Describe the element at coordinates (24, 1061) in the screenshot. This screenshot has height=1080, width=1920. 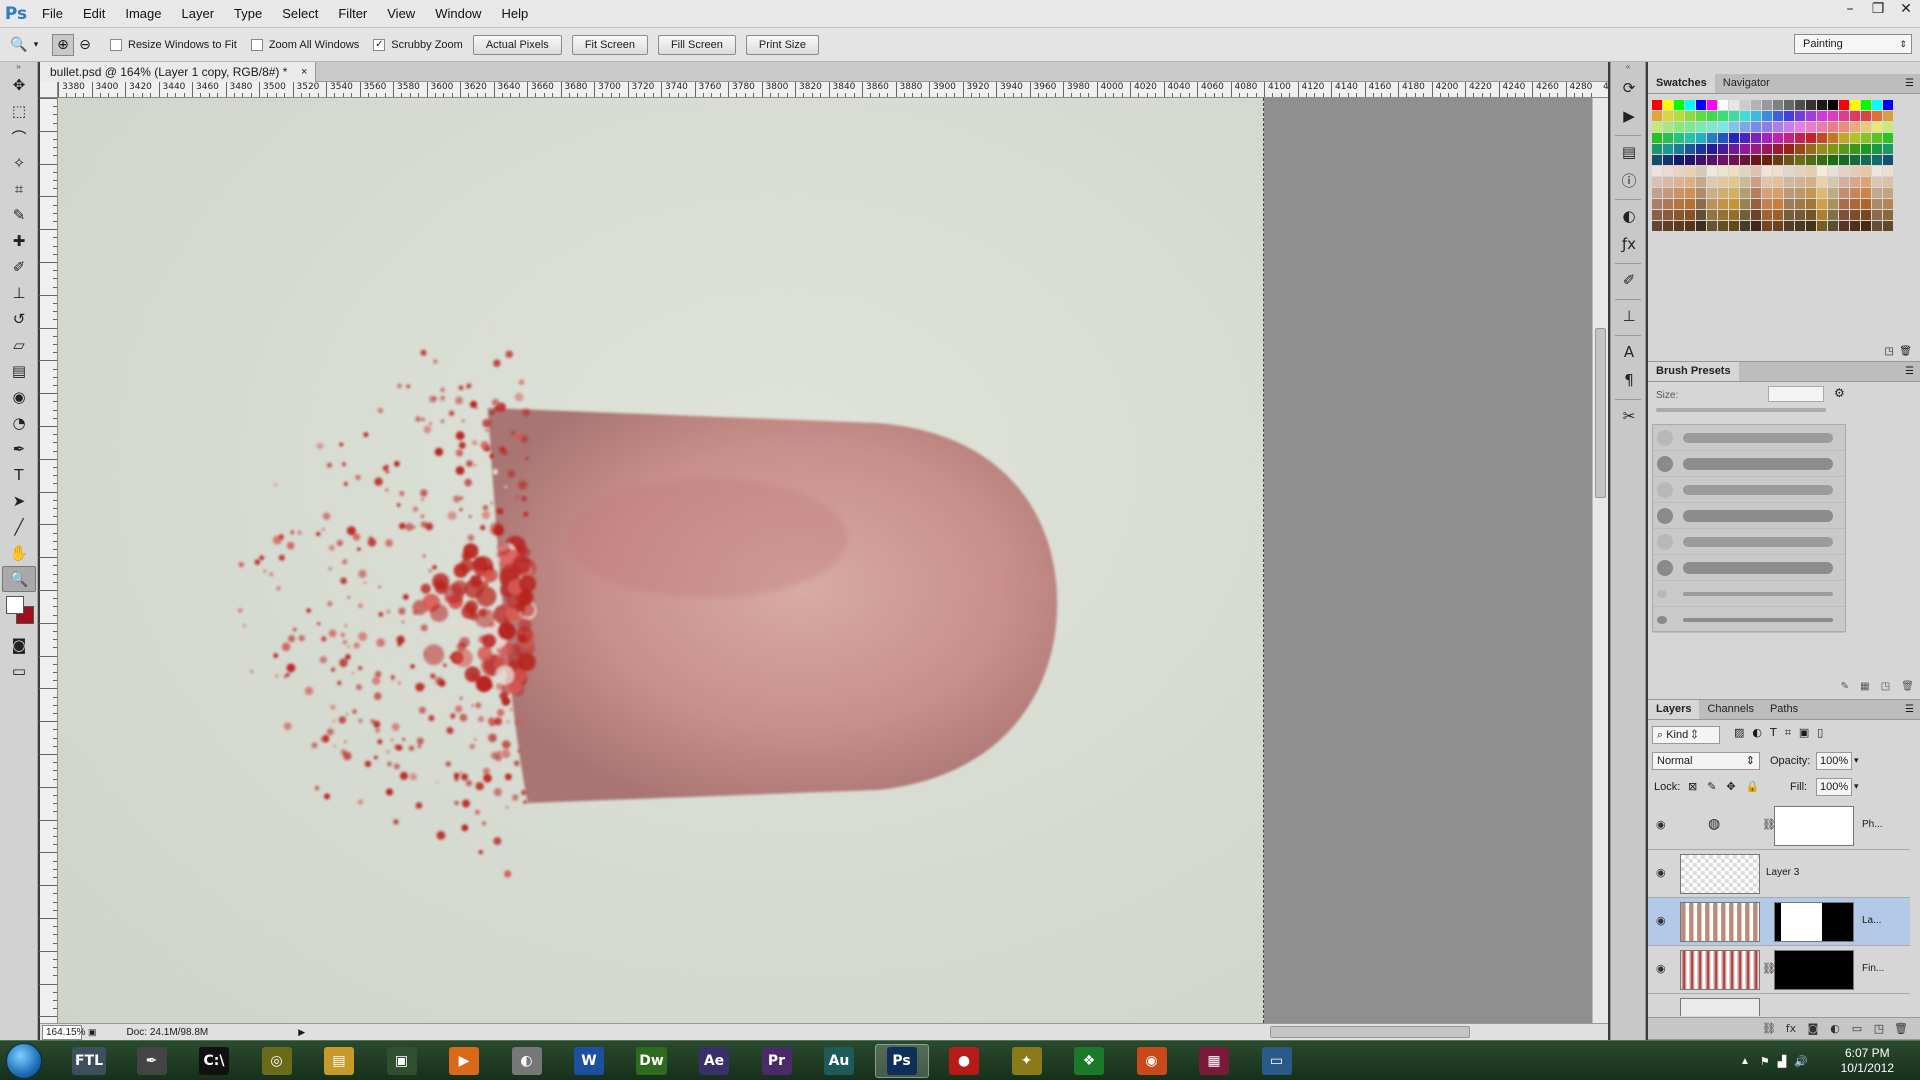
I see `start-button` at that location.